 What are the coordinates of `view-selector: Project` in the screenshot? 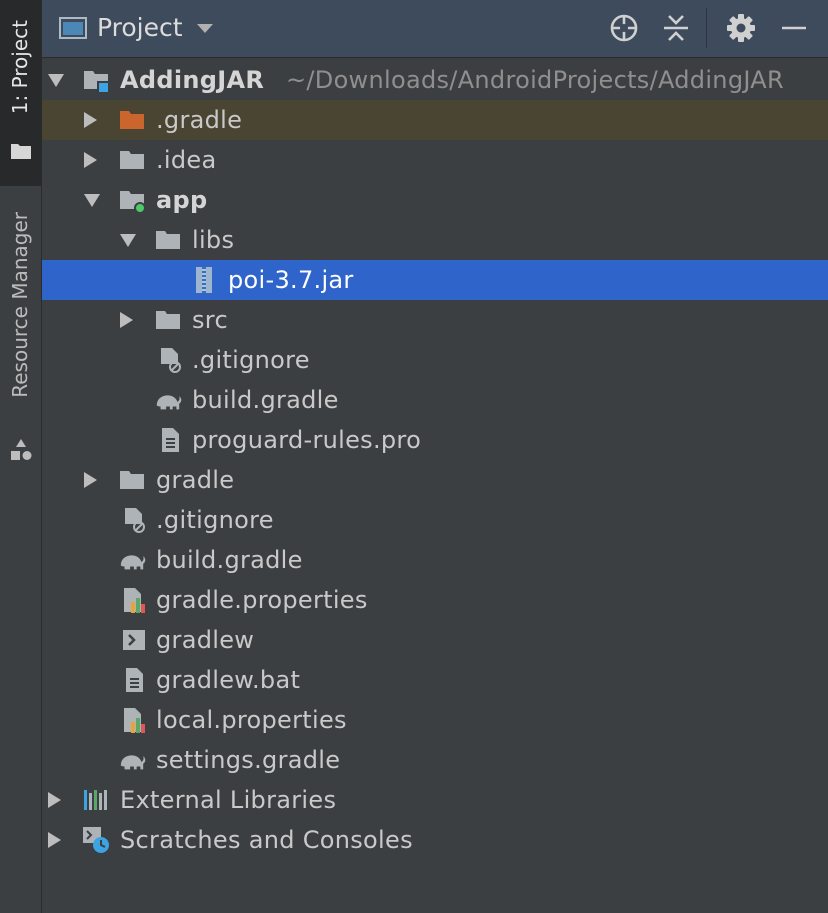 It's located at (136, 27).